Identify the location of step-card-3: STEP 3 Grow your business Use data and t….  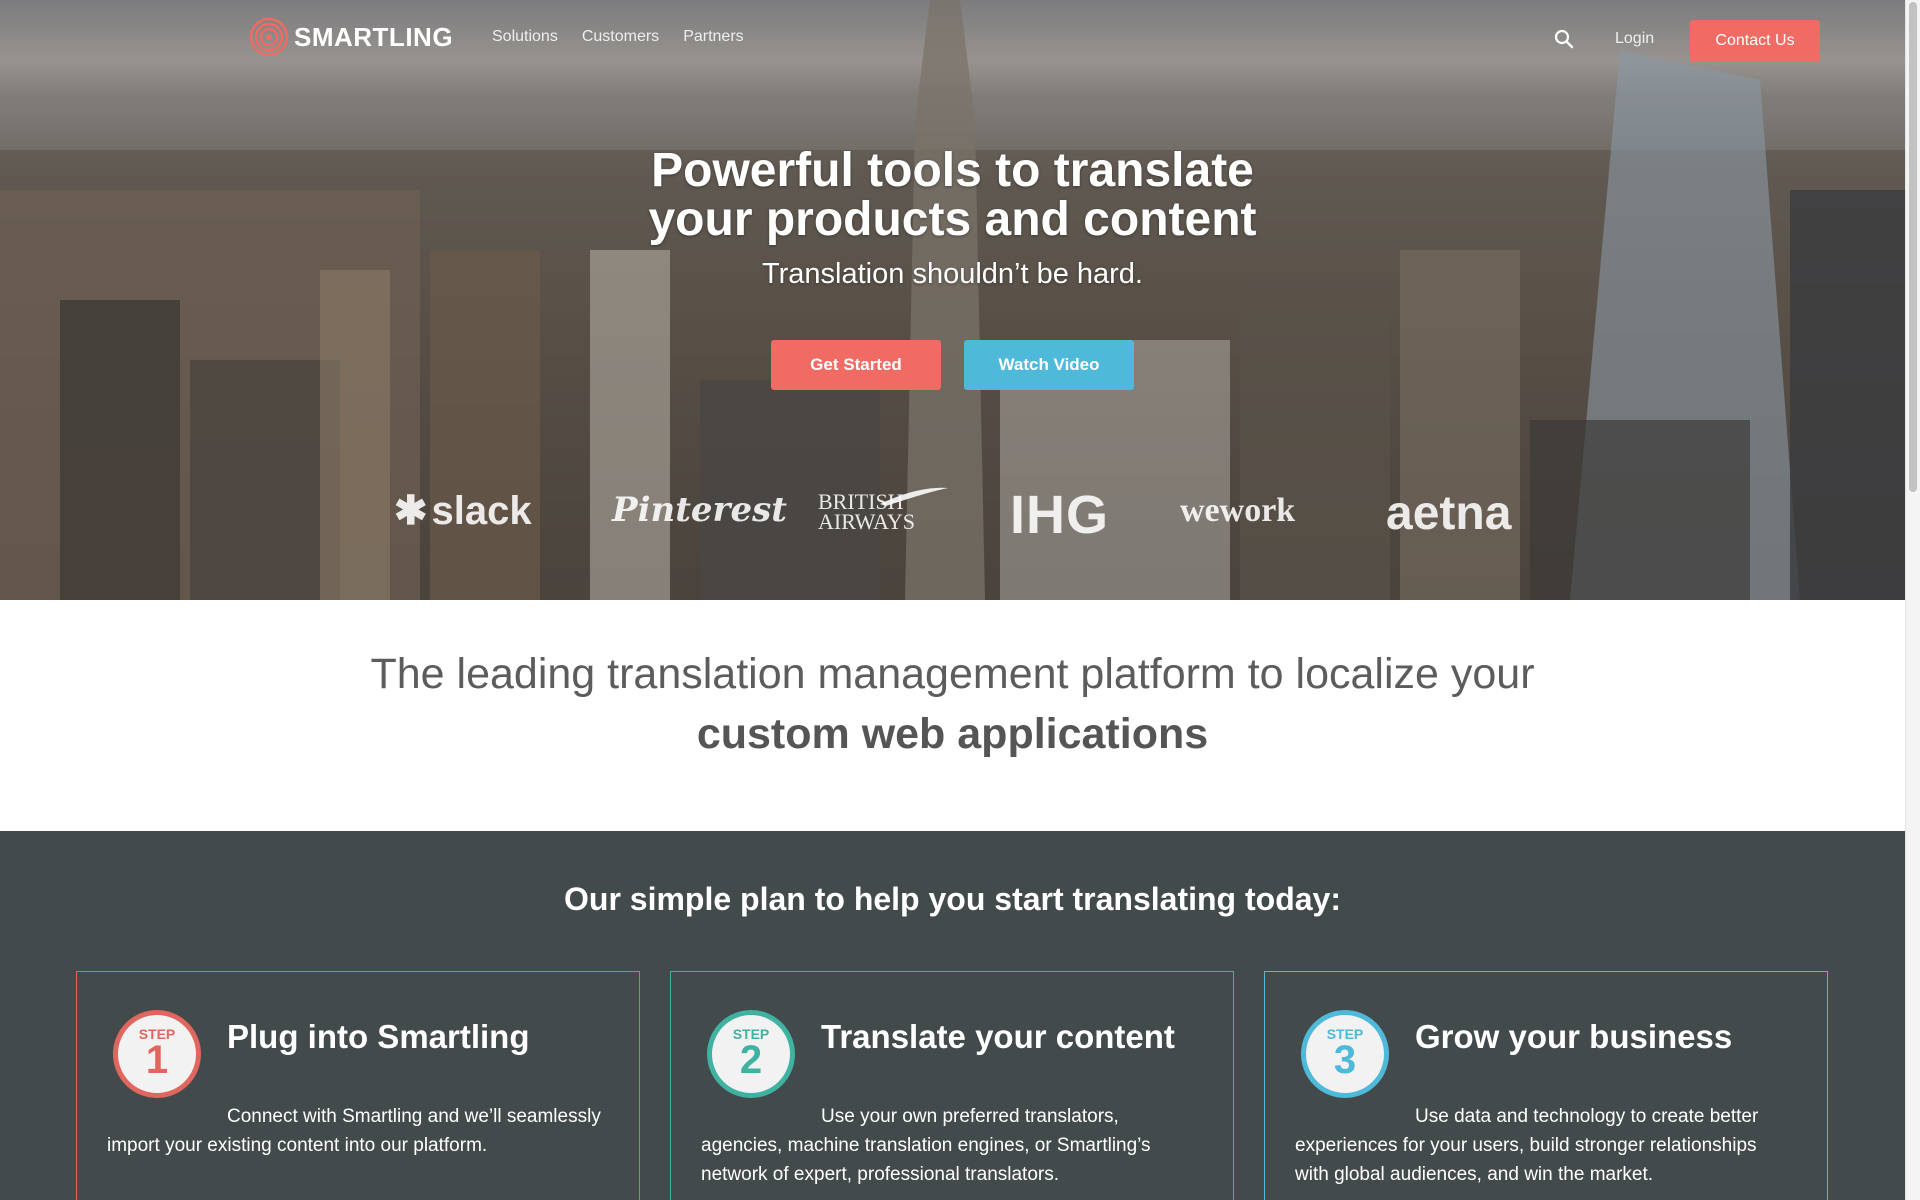
(1546, 1085).